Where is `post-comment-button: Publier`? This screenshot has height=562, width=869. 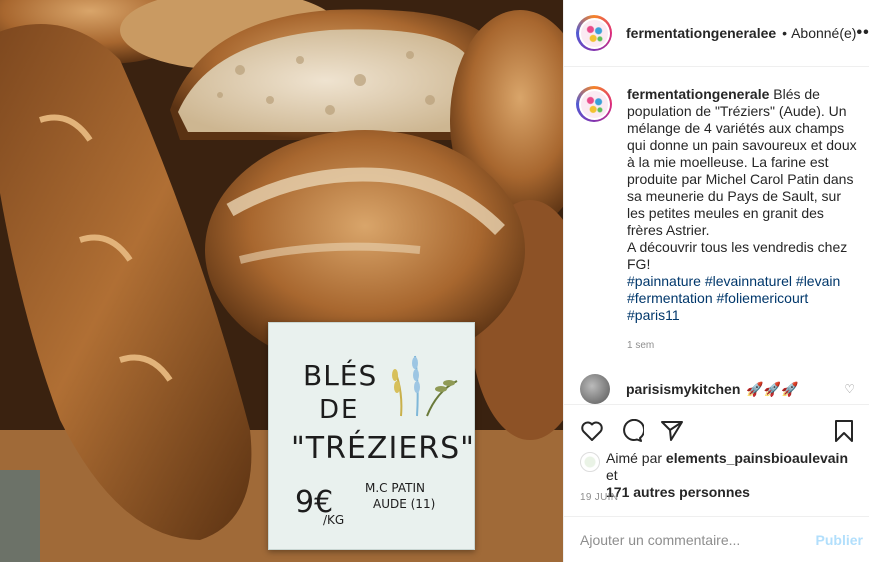 post-comment-button: Publier is located at coordinates (839, 540).